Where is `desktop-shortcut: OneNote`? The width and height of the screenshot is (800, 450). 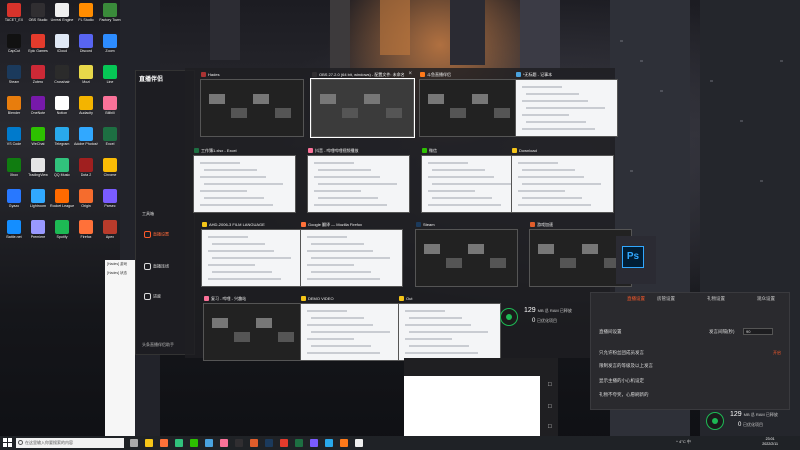 desktop-shortcut: OneNote is located at coordinates (38, 110).